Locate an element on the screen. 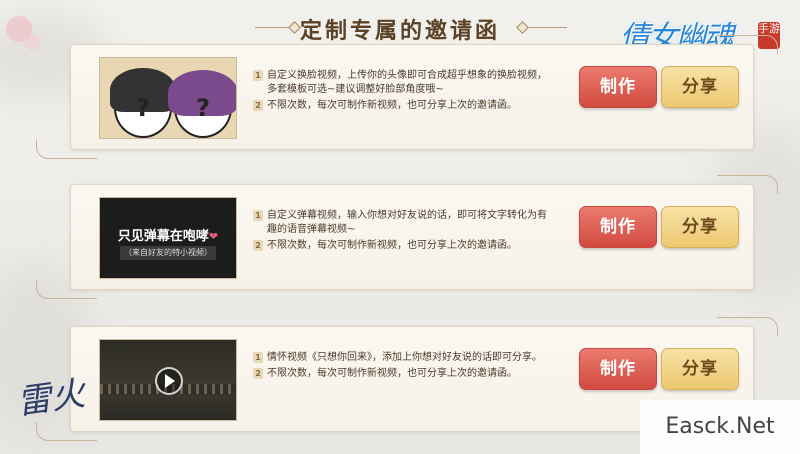  site-watermark: Easck.Net is located at coordinates (720, 427).